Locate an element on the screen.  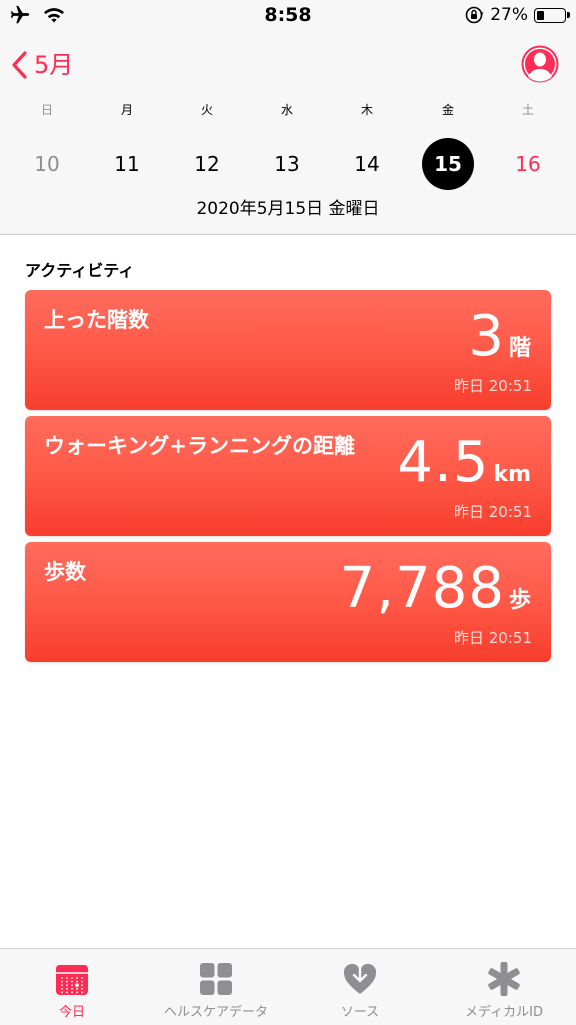
day-number: 10 is located at coordinates (47, 164).